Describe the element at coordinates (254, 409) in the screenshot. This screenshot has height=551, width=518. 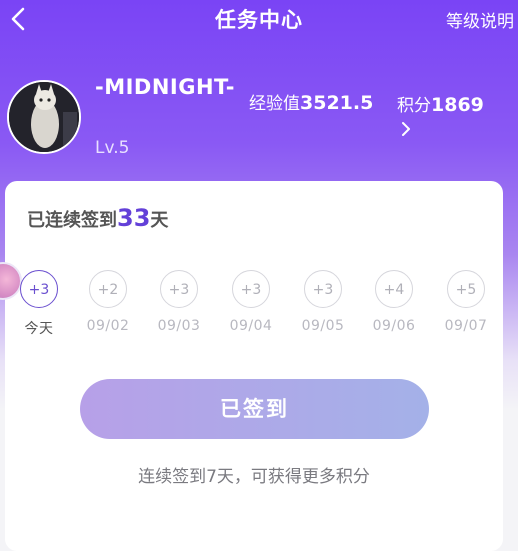
I see `signed-in-button: 已签到` at that location.